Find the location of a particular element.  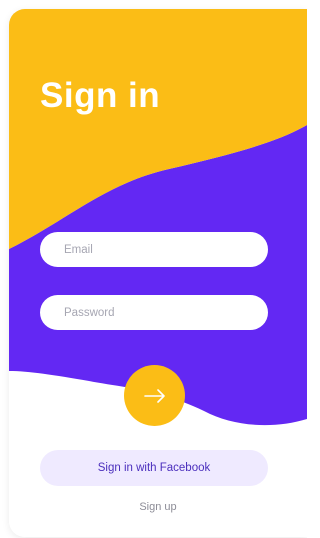

signup-link: Sign up is located at coordinates (158, 507).